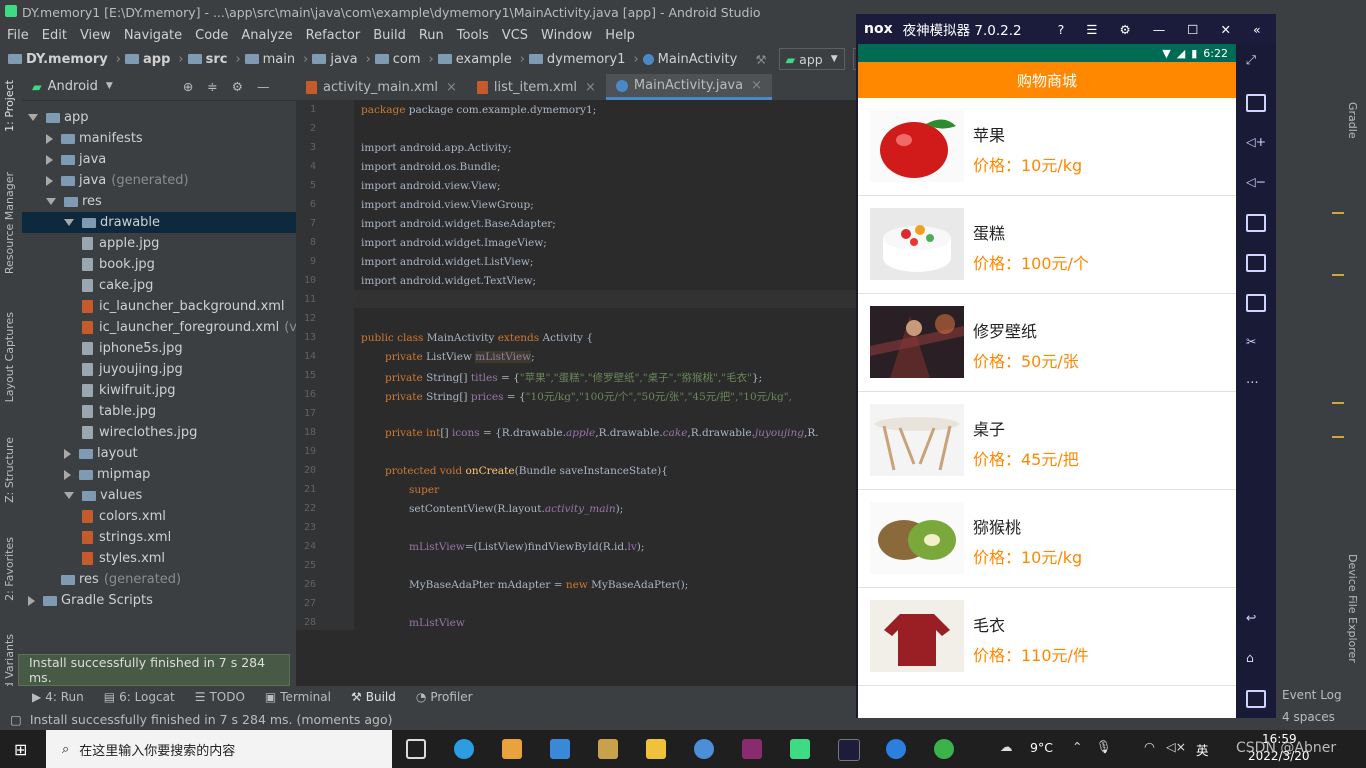 The width and height of the screenshot is (1366, 768). Describe the element at coordinates (608, 749) in the screenshot. I see `photos-icon` at that location.